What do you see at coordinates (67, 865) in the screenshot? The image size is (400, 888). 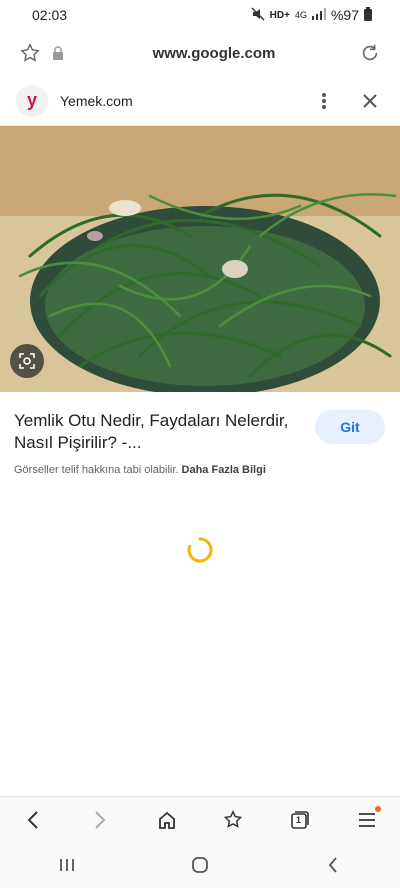 I see `recent-apps-icon` at bounding box center [67, 865].